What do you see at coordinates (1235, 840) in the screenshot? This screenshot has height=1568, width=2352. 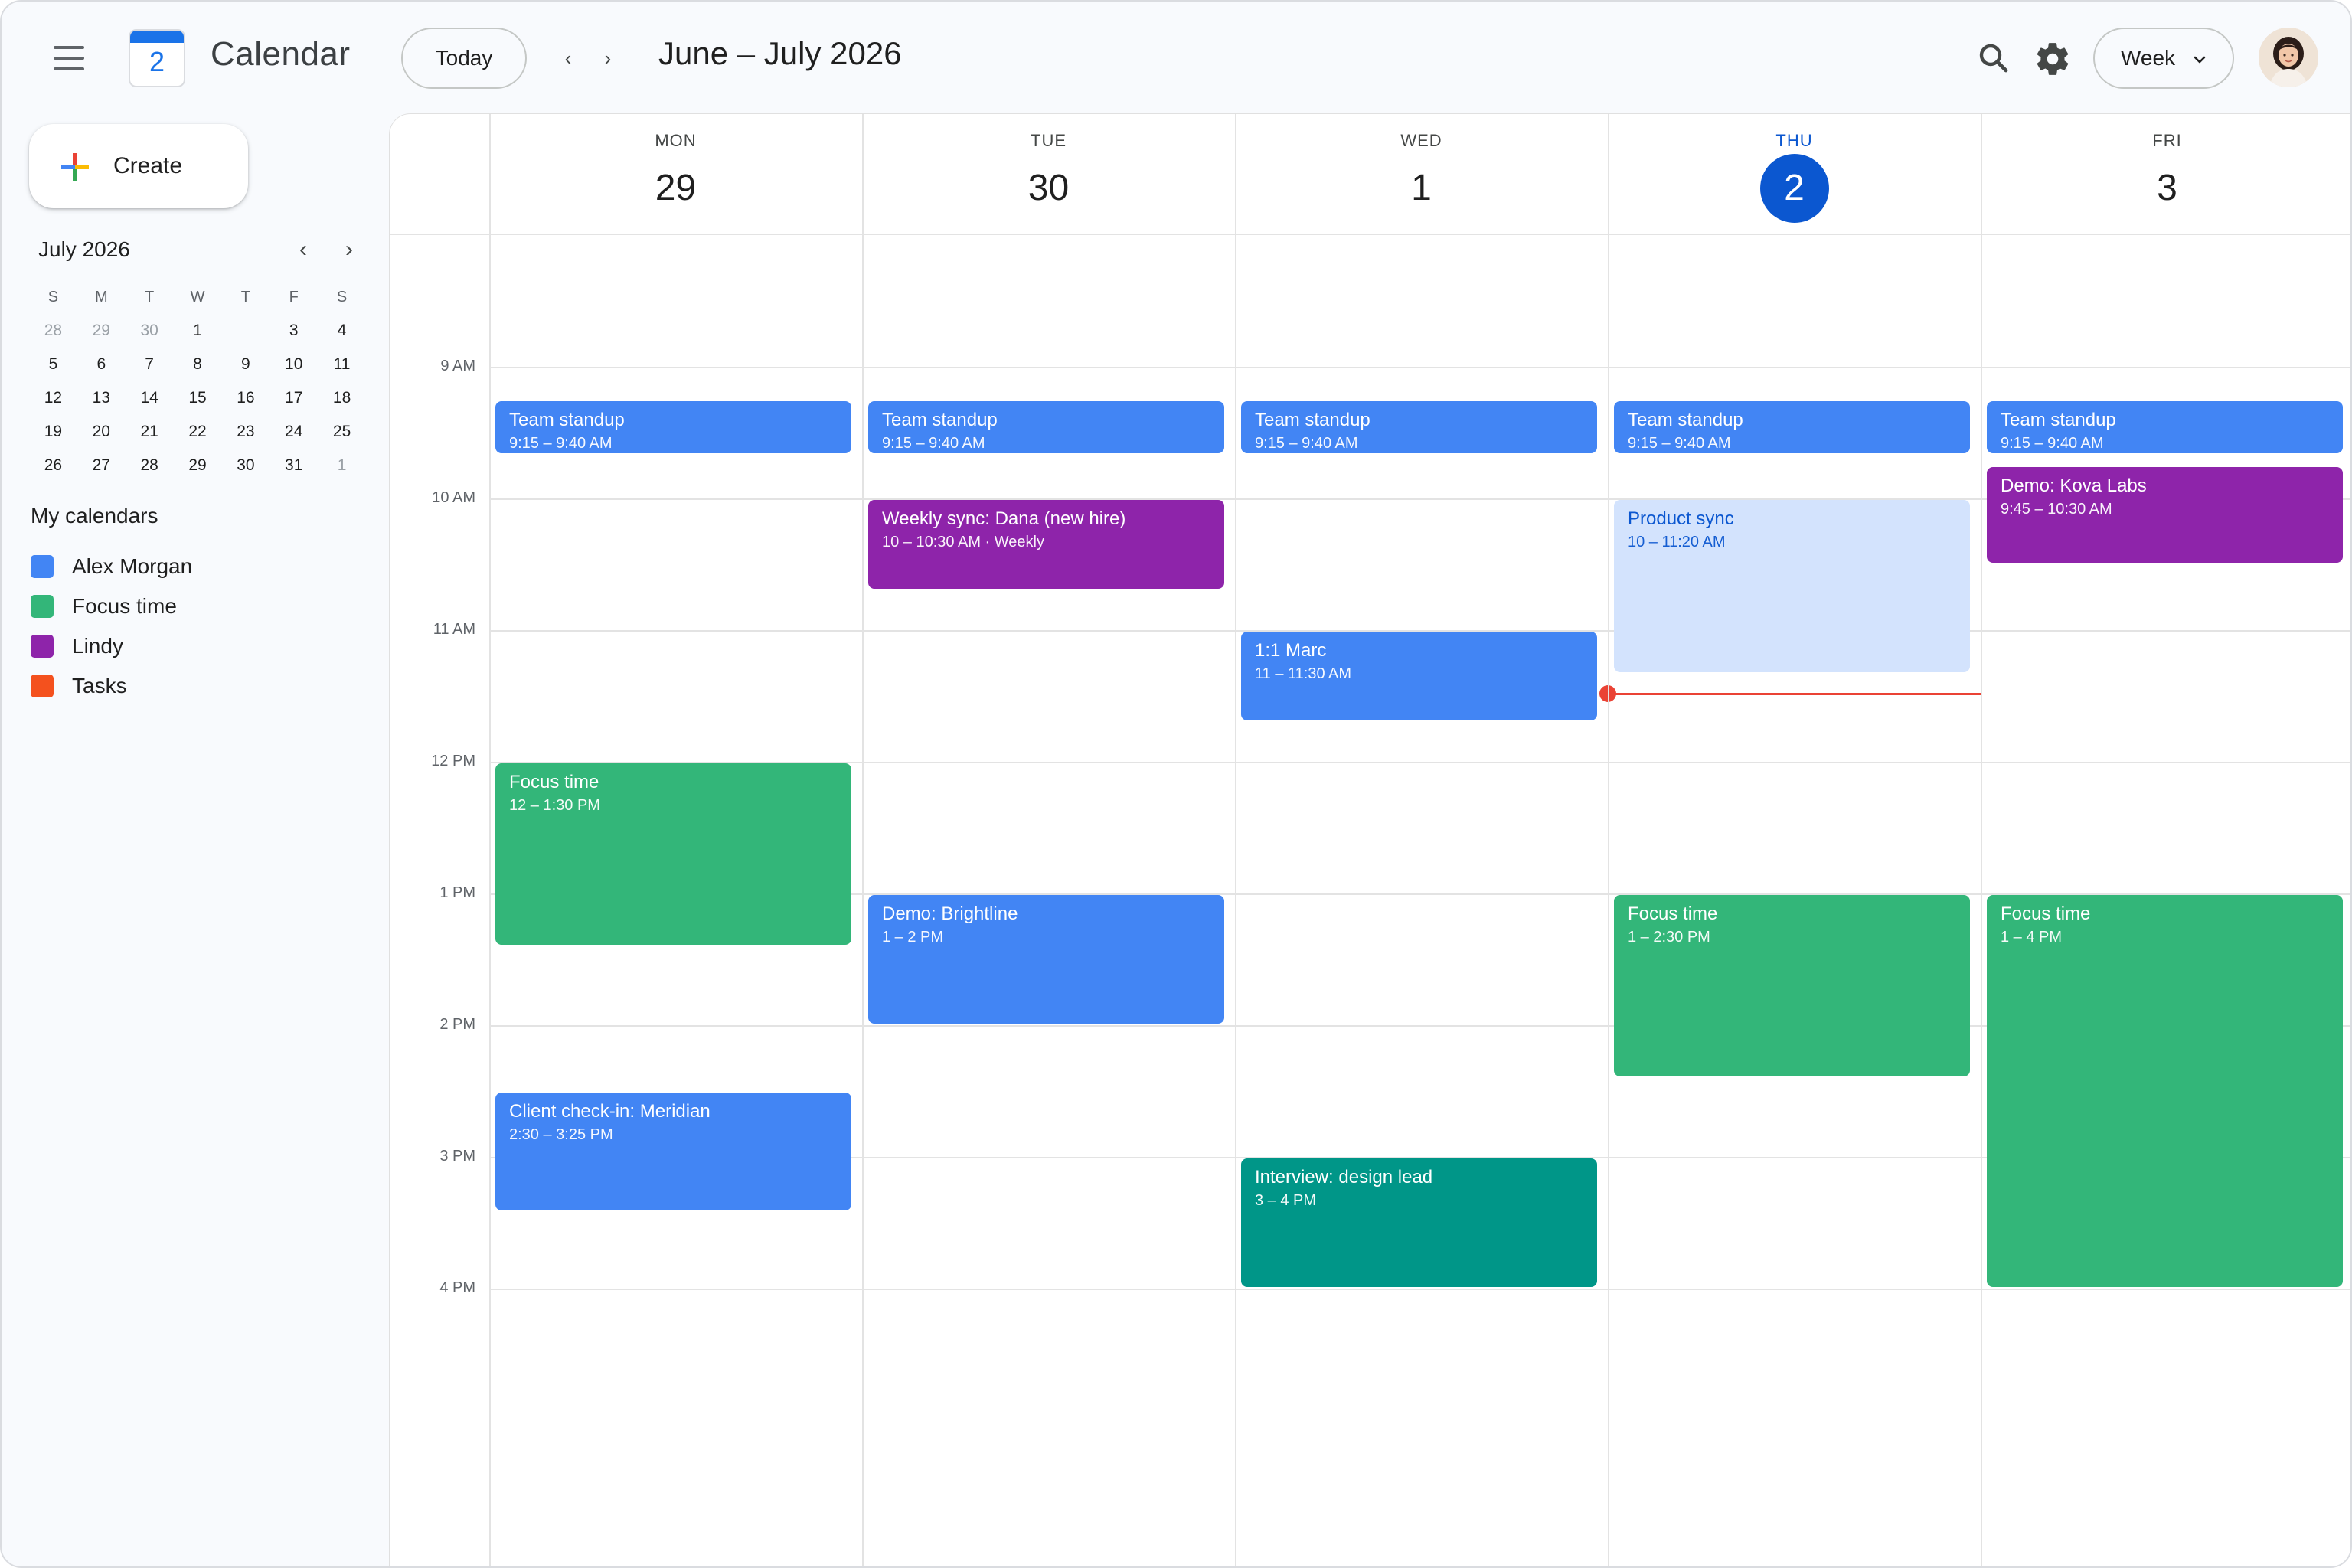 I see `column-divider` at bounding box center [1235, 840].